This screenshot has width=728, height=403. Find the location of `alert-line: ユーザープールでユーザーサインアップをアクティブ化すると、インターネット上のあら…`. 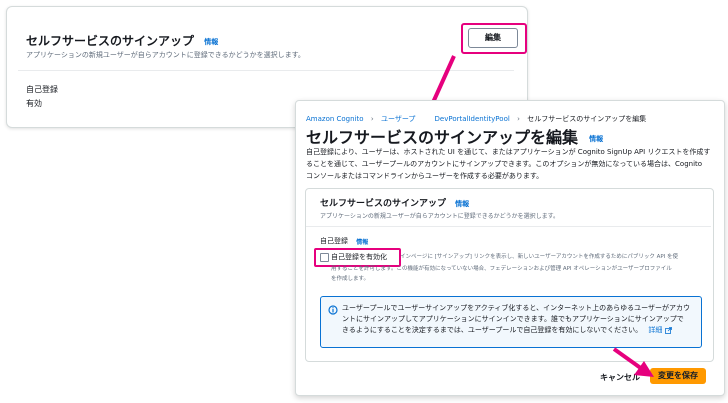

alert-line: ユーザープールでユーザーサインアップをアクティブ化すると、インターネット上のあら… is located at coordinates (516, 308).